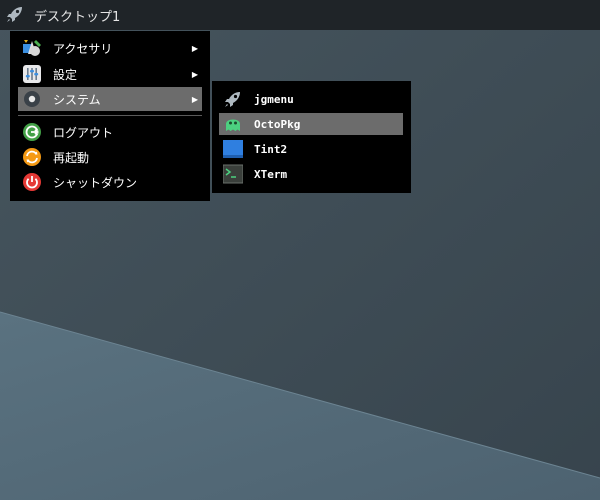 Image resolution: width=600 pixels, height=500 pixels. What do you see at coordinates (71, 157) in the screenshot?
I see `menu-item-label: 再起動` at bounding box center [71, 157].